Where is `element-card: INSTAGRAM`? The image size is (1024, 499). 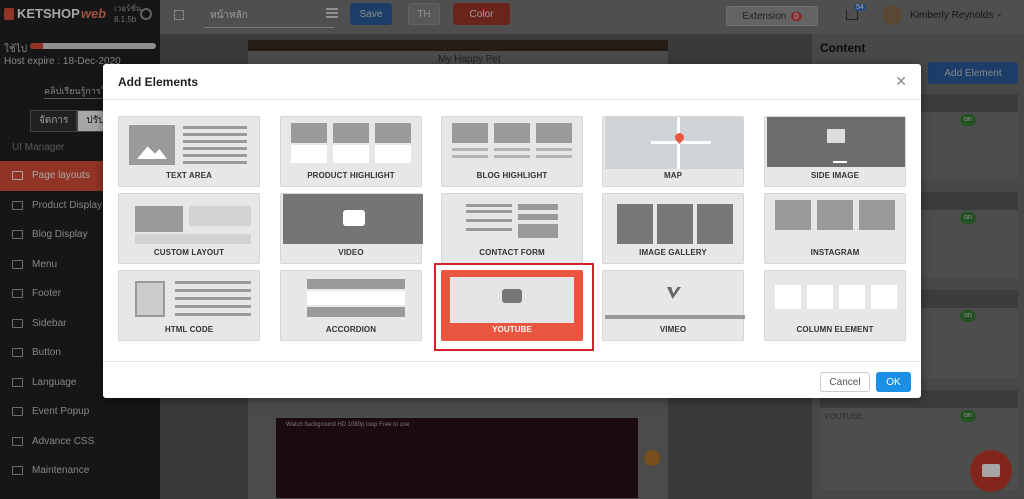
element-card: INSTAGRAM is located at coordinates (835, 228).